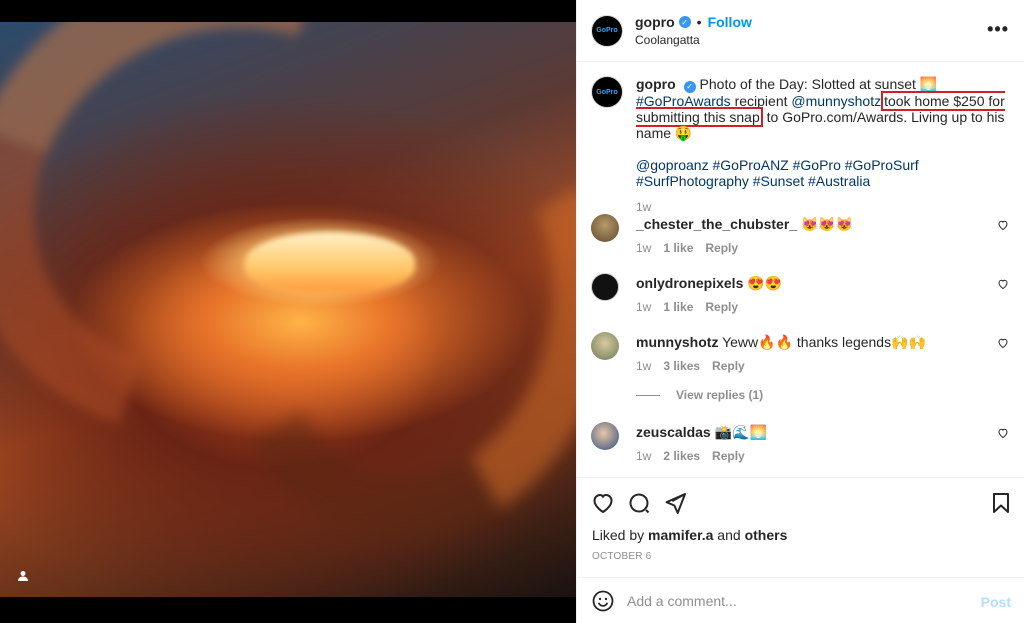 The image size is (1024, 623). What do you see at coordinates (740, 432) in the screenshot?
I see `comment-text: 📸🌊🌅` at bounding box center [740, 432].